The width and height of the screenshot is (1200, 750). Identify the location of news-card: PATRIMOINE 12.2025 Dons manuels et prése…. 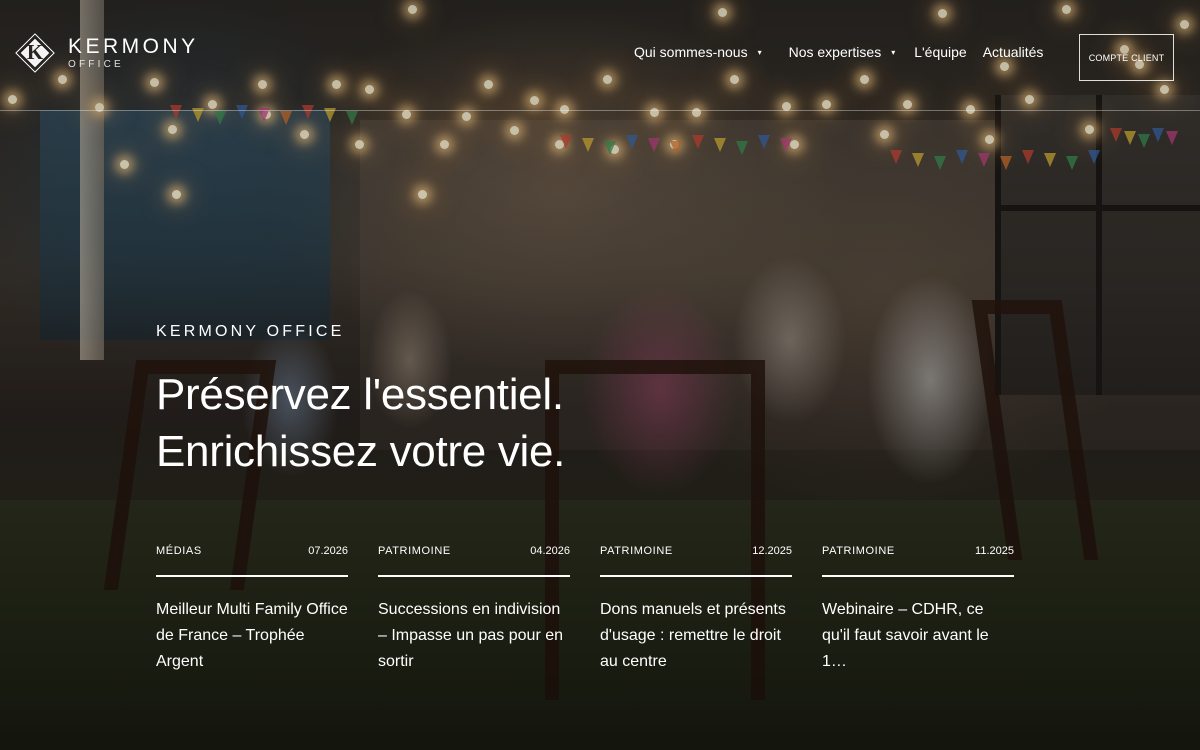
(696, 609).